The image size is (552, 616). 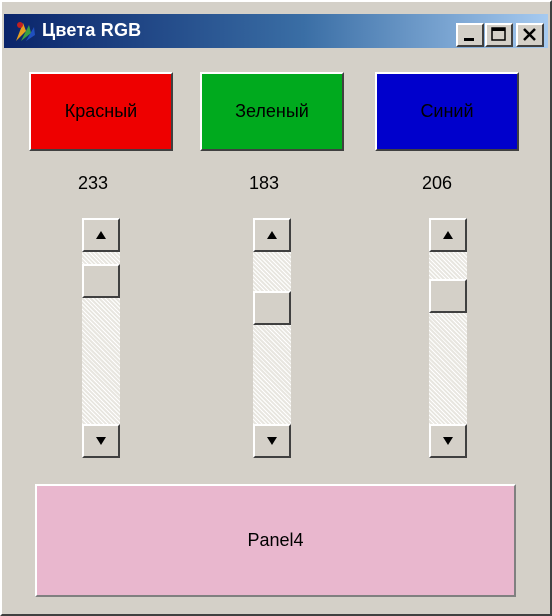 I want to click on red-value: 233, so click(x=93, y=183).